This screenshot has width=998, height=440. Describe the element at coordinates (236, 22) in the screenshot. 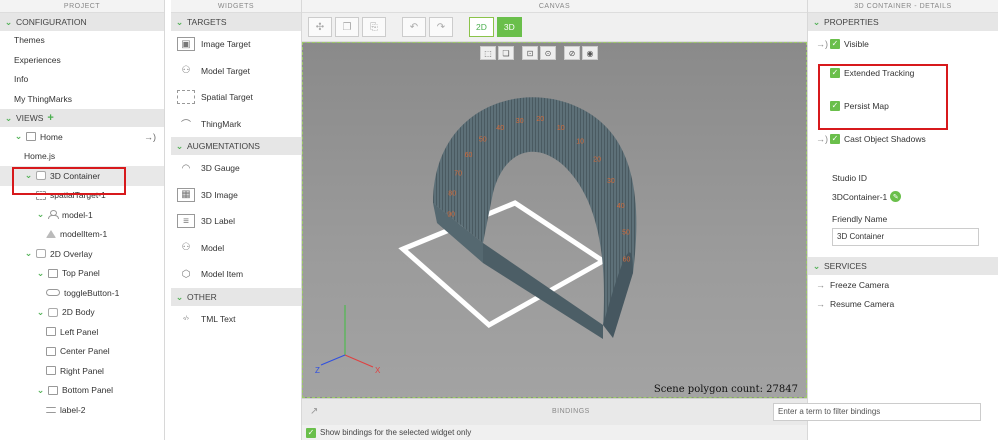

I see `targets-section-header: ⌄ TARGETS` at that location.